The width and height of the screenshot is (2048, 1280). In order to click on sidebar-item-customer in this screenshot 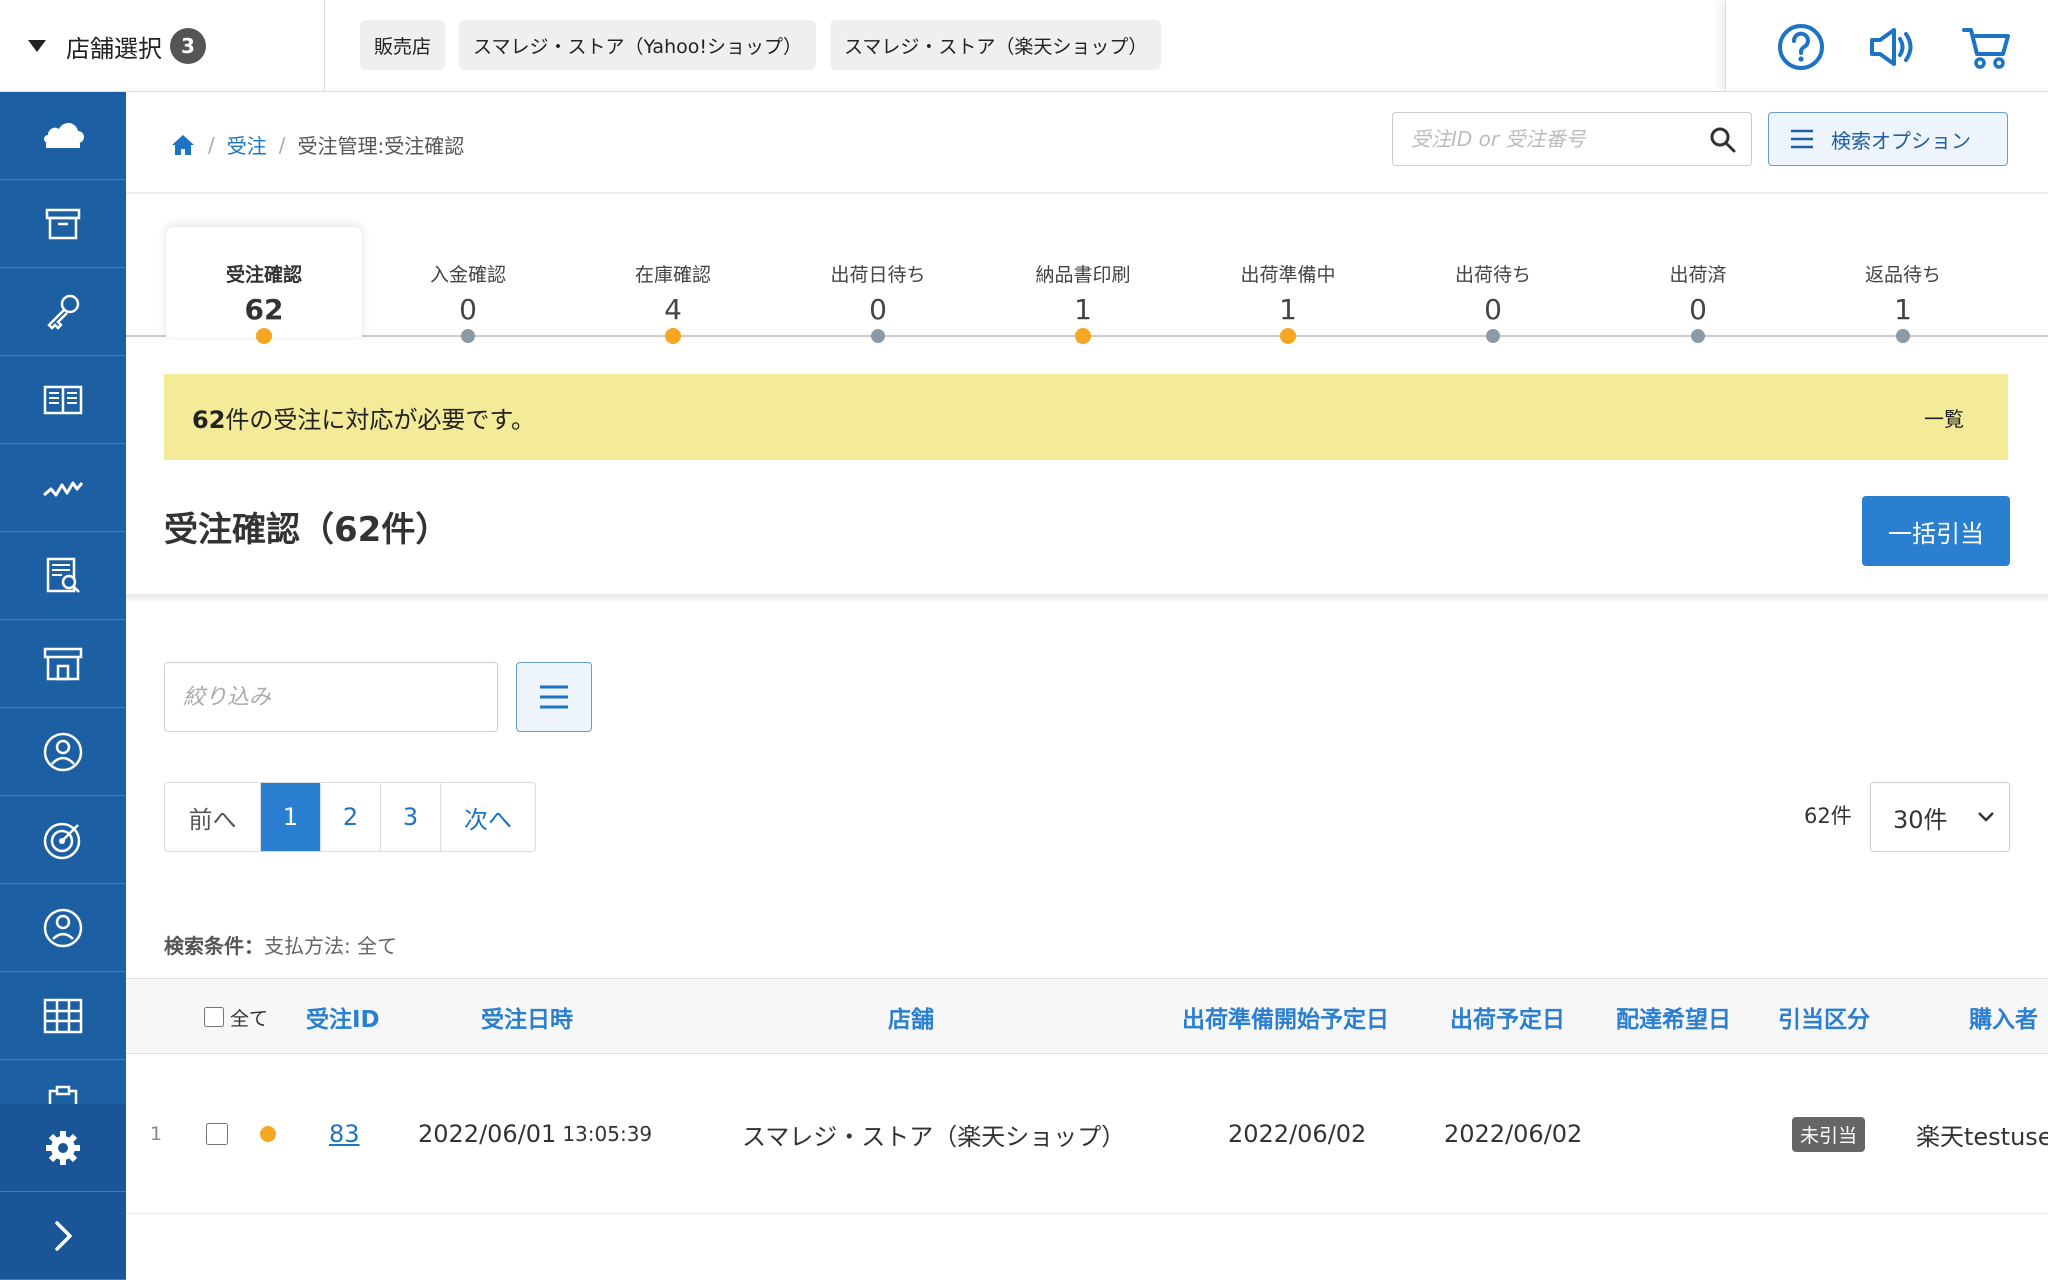, I will do `click(63, 928)`.